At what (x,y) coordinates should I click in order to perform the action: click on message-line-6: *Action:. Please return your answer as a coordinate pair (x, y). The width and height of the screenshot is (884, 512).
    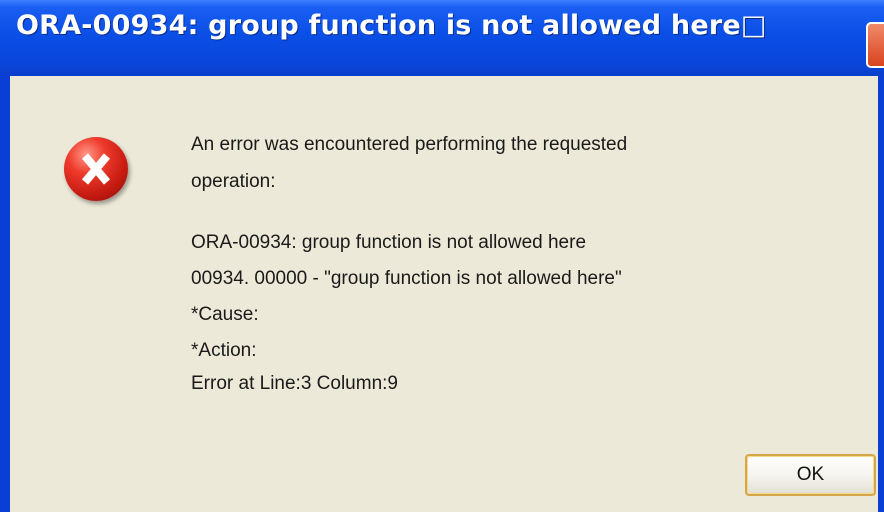
    Looking at the image, I should click on (224, 350).